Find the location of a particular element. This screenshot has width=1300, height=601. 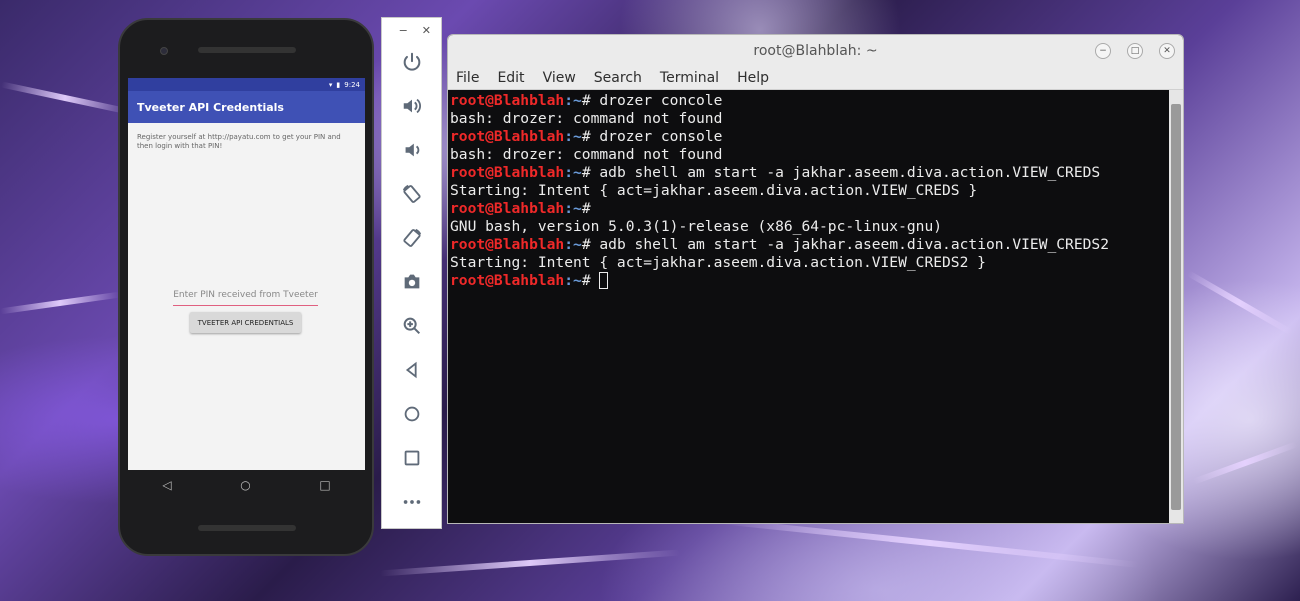

battery-icon: ▮ is located at coordinates (338, 84).